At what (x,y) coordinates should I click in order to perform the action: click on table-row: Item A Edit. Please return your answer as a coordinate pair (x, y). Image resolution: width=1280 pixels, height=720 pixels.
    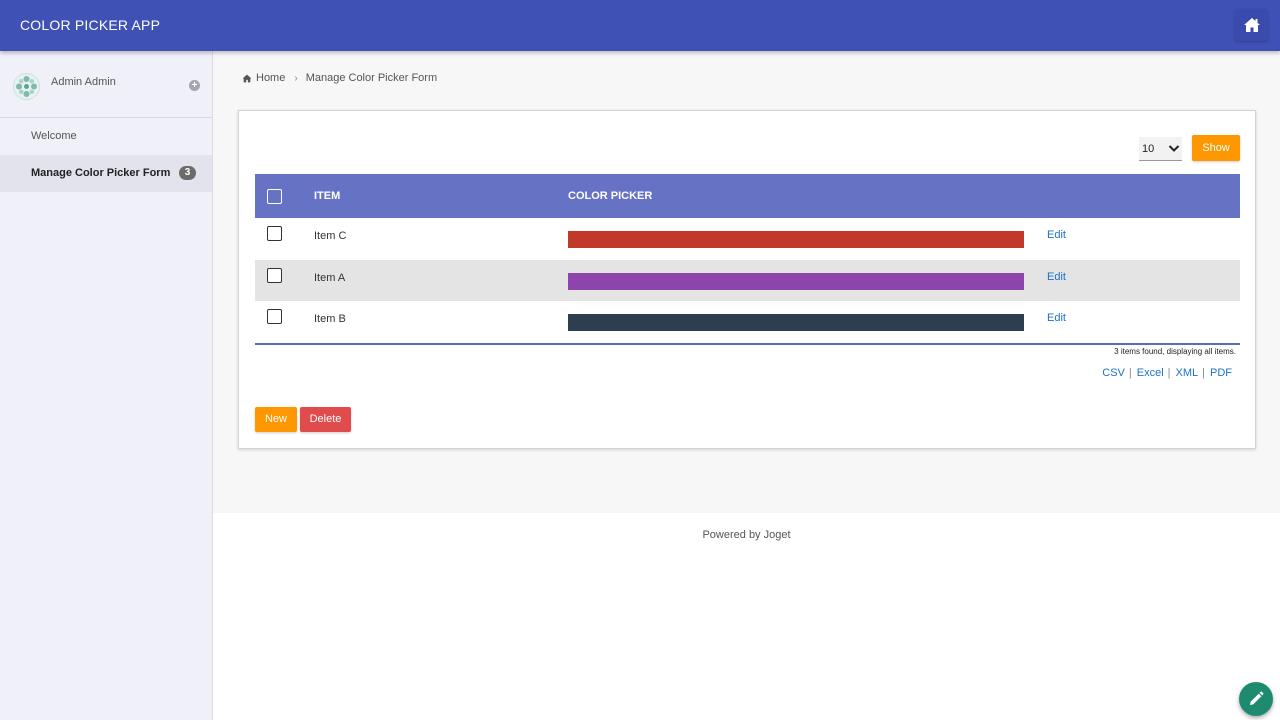
    Looking at the image, I should click on (747, 280).